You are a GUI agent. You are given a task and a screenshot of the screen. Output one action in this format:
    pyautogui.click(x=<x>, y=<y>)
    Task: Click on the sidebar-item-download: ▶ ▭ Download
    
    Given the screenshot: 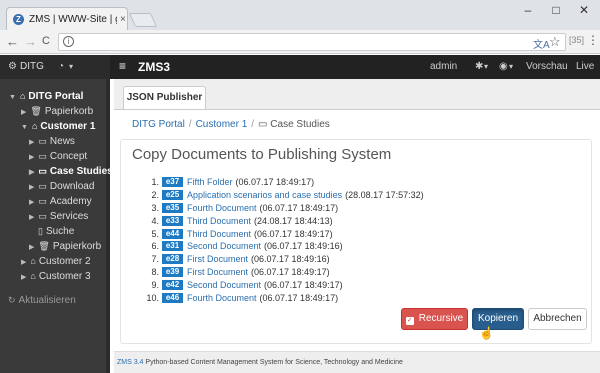 What is the action you would take?
    pyautogui.click(x=61, y=186)
    